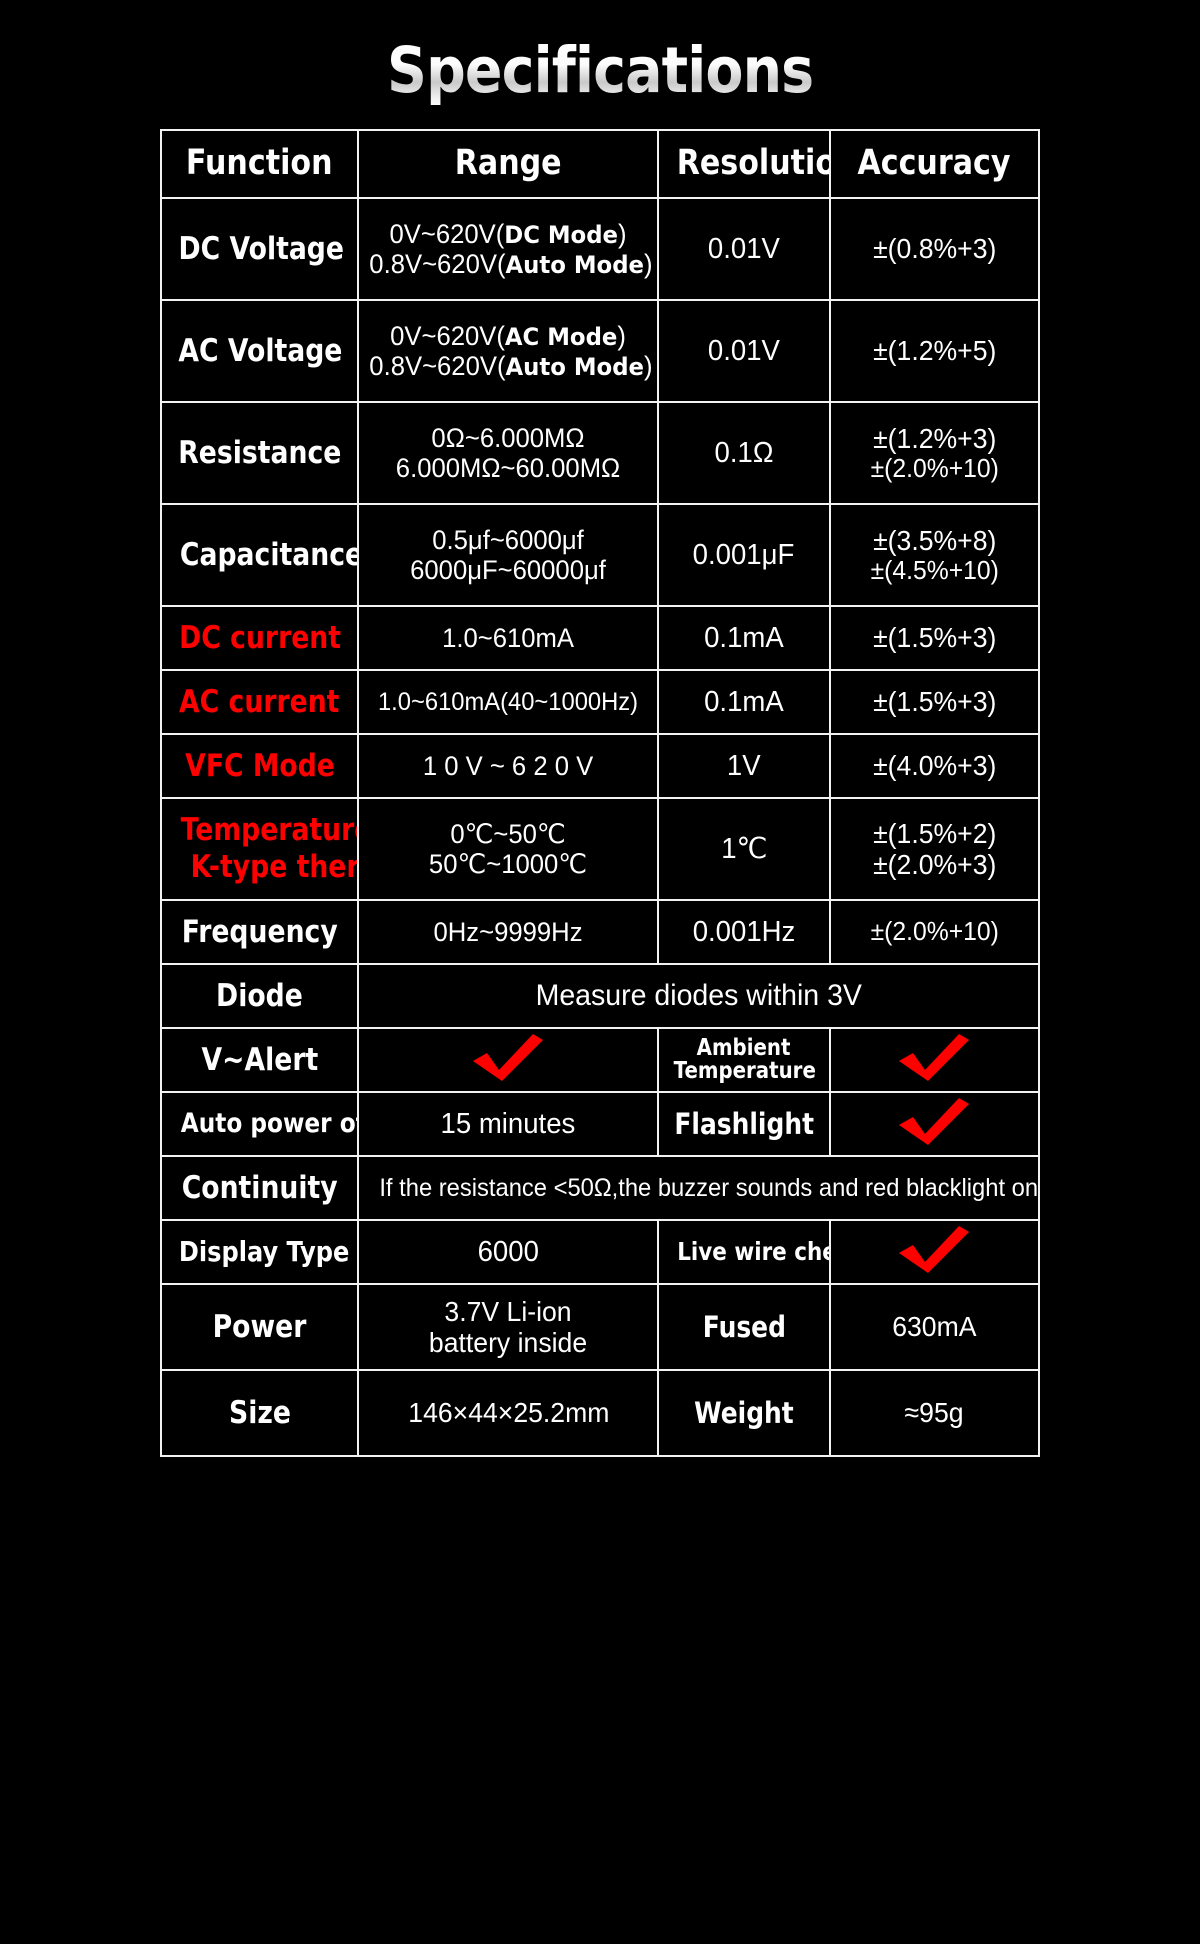 The image size is (1200, 1944). Describe the element at coordinates (259, 1327) in the screenshot. I see `row-label-power: Power` at that location.